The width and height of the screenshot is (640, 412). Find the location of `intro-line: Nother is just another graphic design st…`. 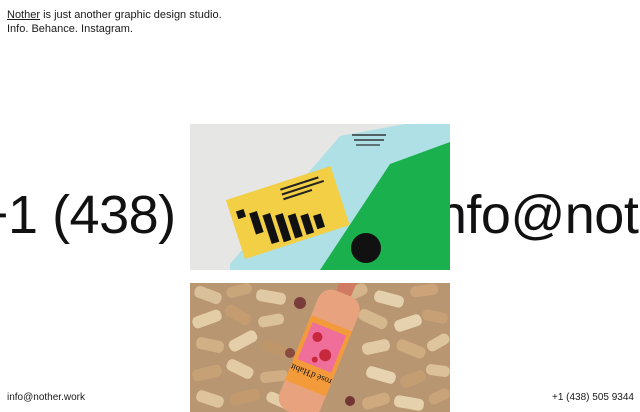

intro-line: Nother is just another graphic design st… is located at coordinates (114, 15).